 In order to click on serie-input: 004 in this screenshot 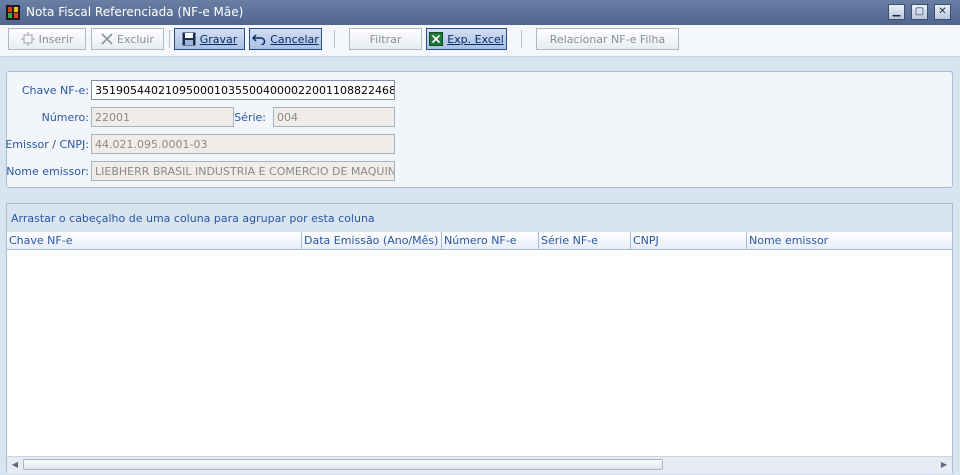, I will do `click(334, 117)`.